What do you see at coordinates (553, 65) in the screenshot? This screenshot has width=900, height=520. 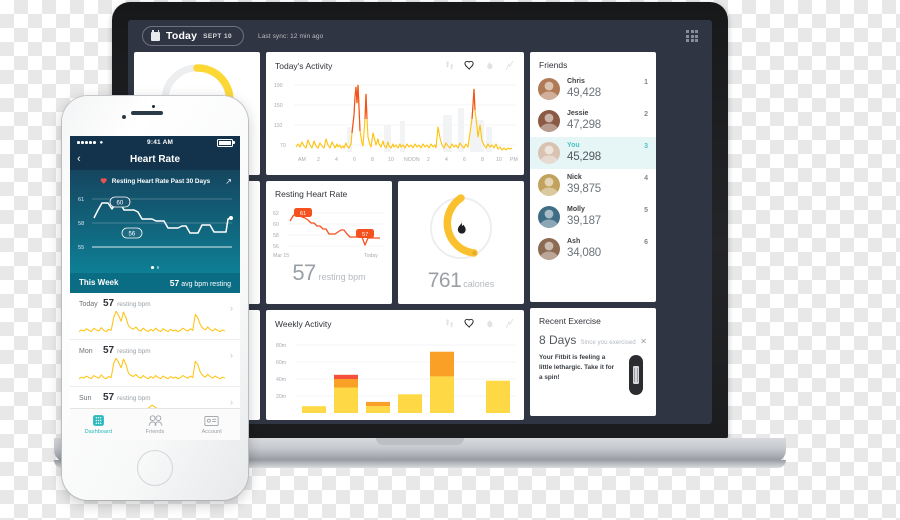 I see `friends-title: Friends` at bounding box center [553, 65].